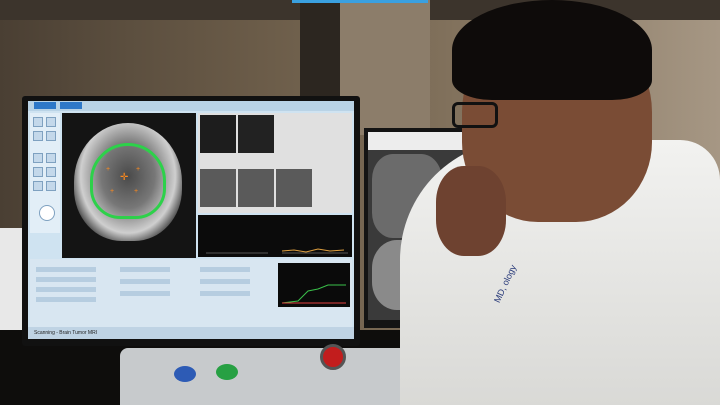 This screenshot has width=720, height=405. I want to click on green-button, so click(227, 372).